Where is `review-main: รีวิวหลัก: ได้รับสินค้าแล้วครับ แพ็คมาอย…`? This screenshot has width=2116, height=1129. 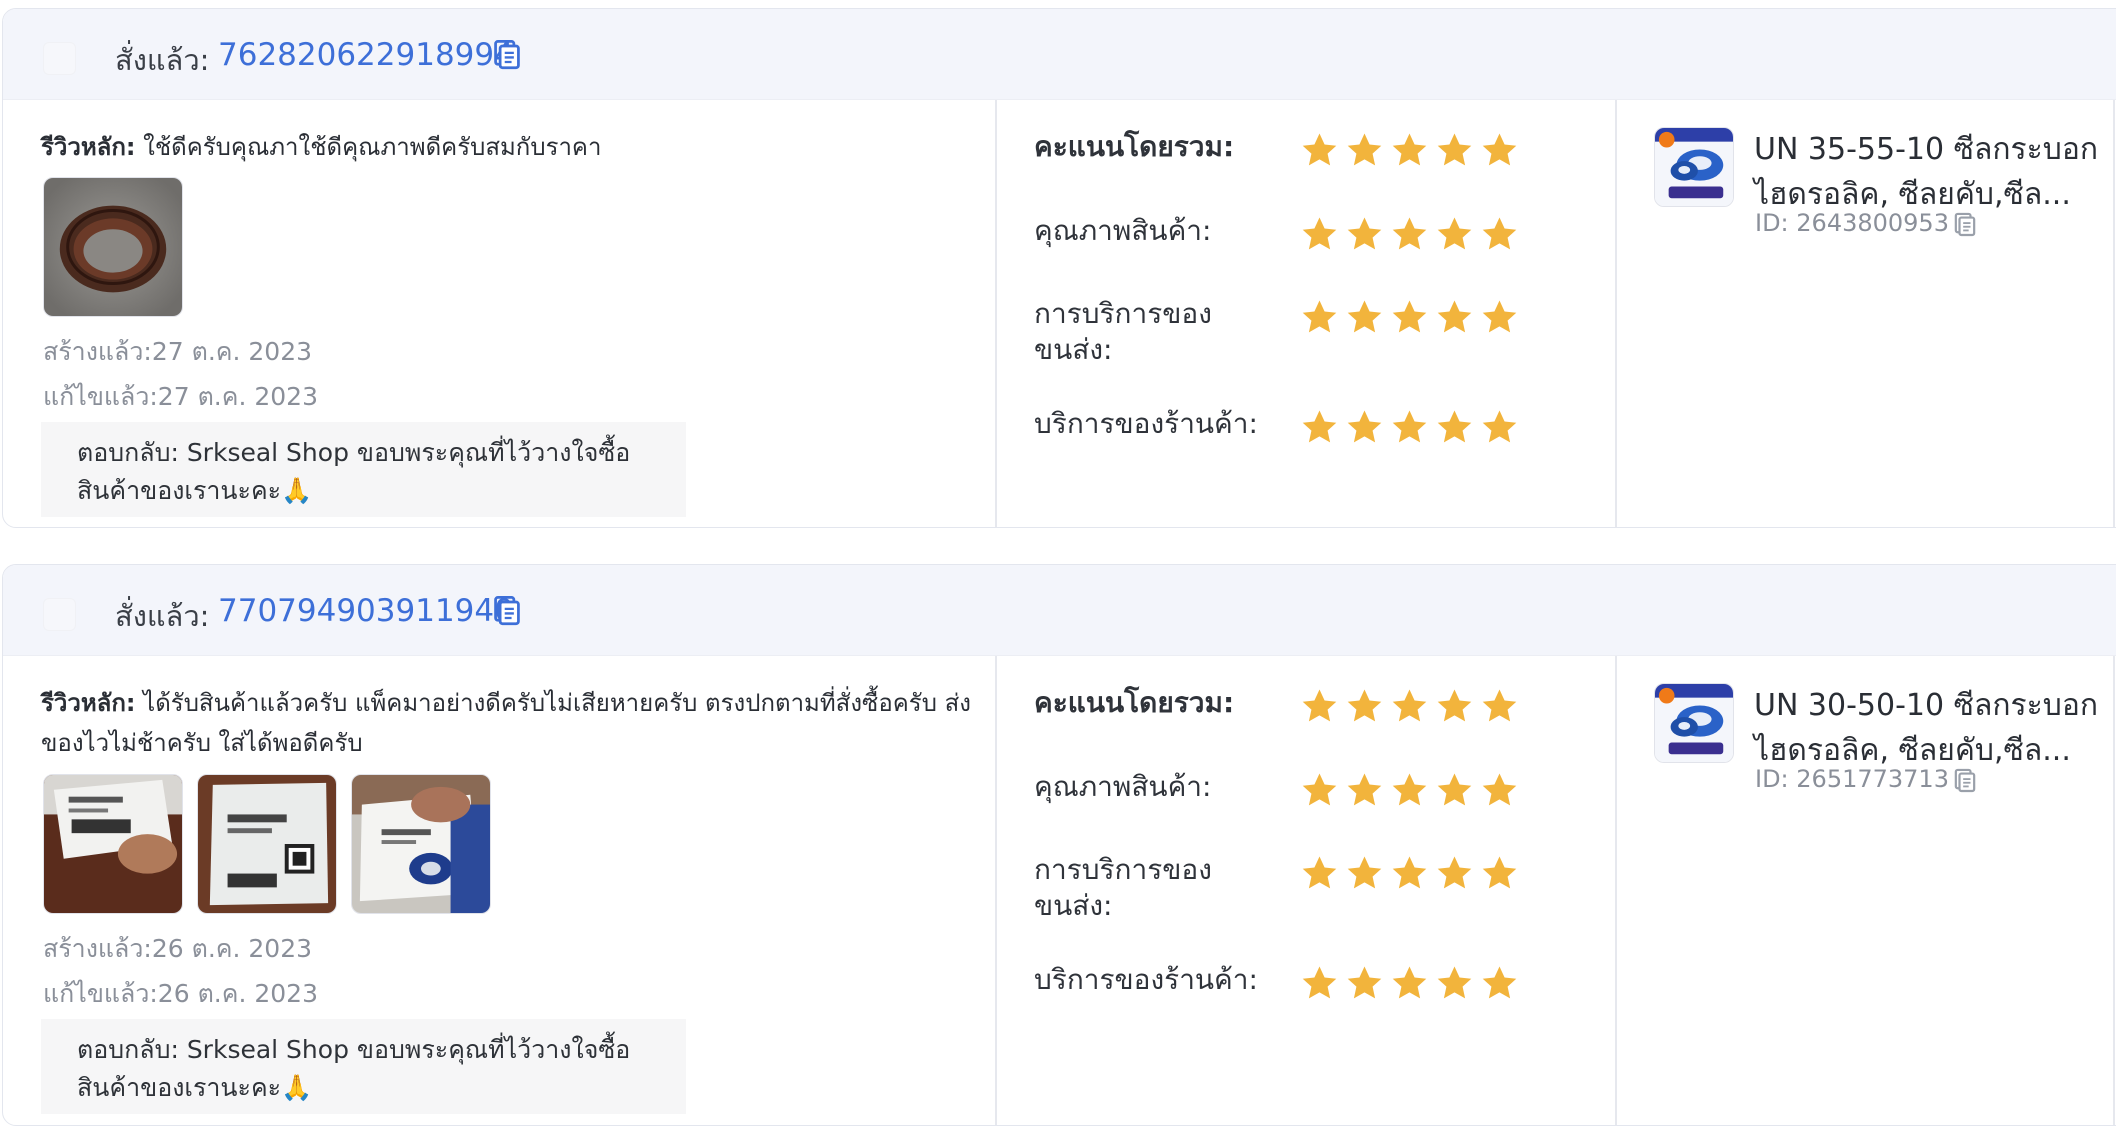 review-main: รีวิวหลัก: ได้รับสินค้าแล้วครับ แพ็คมาอย… is located at coordinates (506, 723).